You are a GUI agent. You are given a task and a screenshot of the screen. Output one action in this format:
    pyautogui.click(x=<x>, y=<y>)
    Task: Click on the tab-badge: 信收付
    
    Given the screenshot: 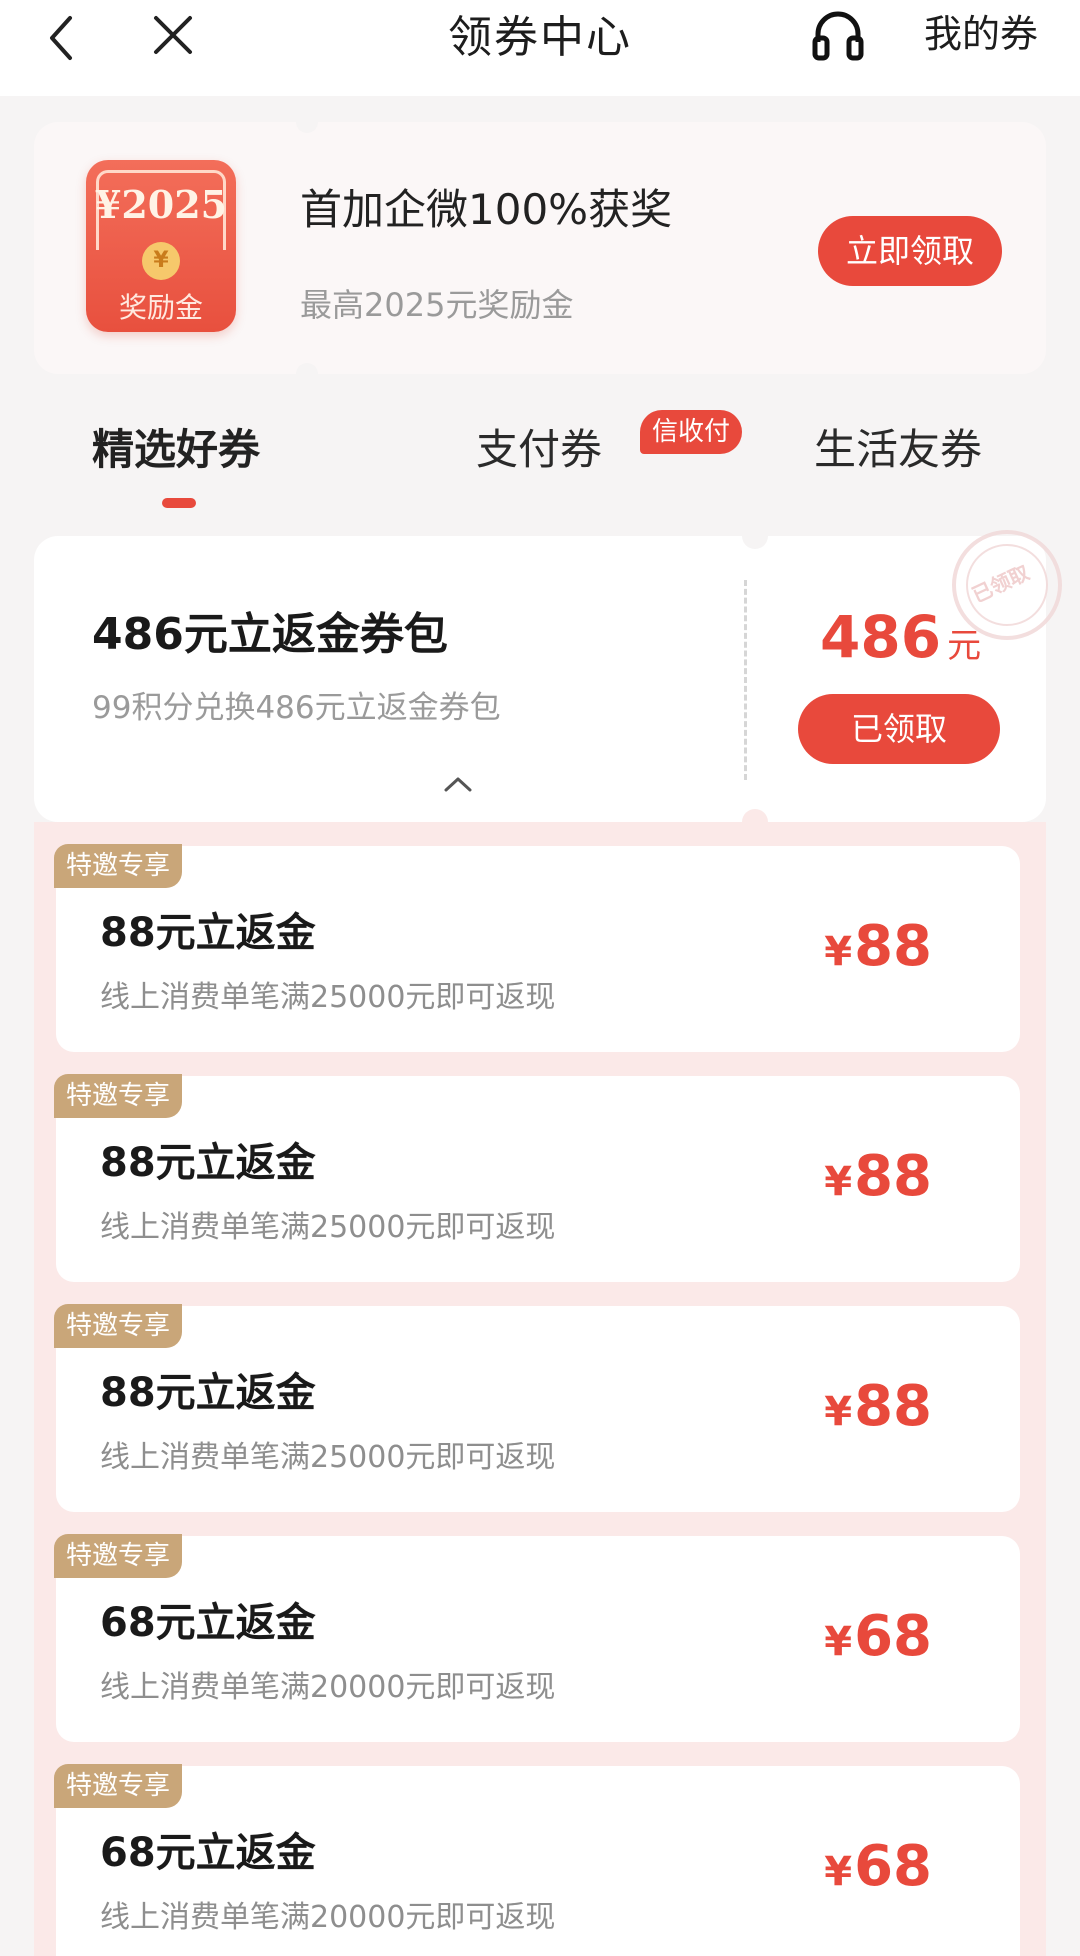 What is the action you would take?
    pyautogui.click(x=691, y=432)
    